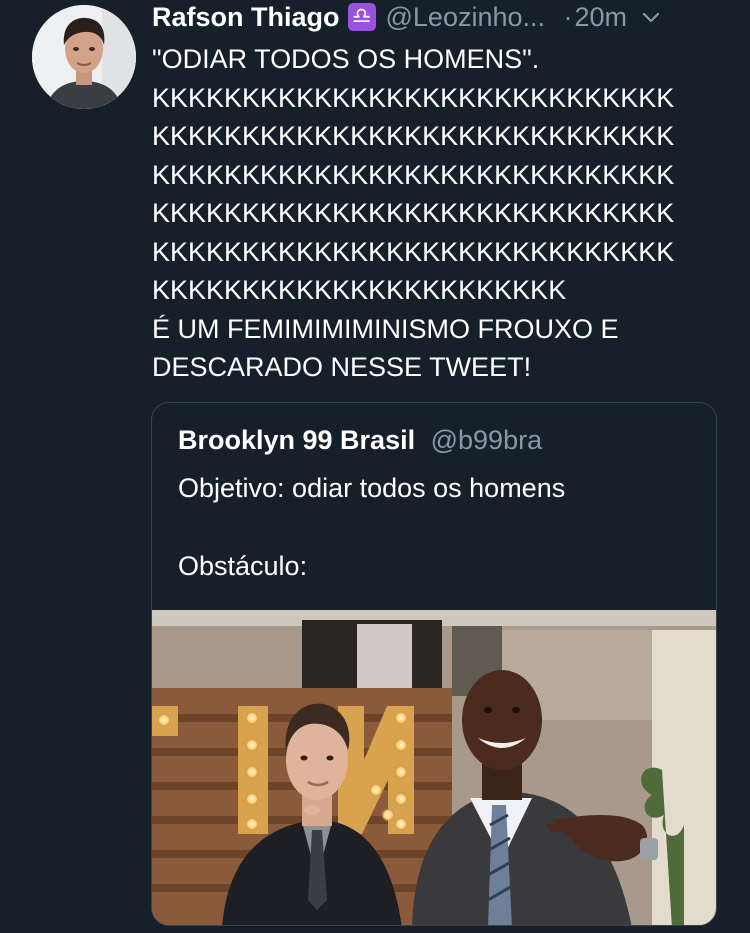 This screenshot has height=933, width=750. What do you see at coordinates (651, 17) in the screenshot?
I see `chevron-down-icon` at bounding box center [651, 17].